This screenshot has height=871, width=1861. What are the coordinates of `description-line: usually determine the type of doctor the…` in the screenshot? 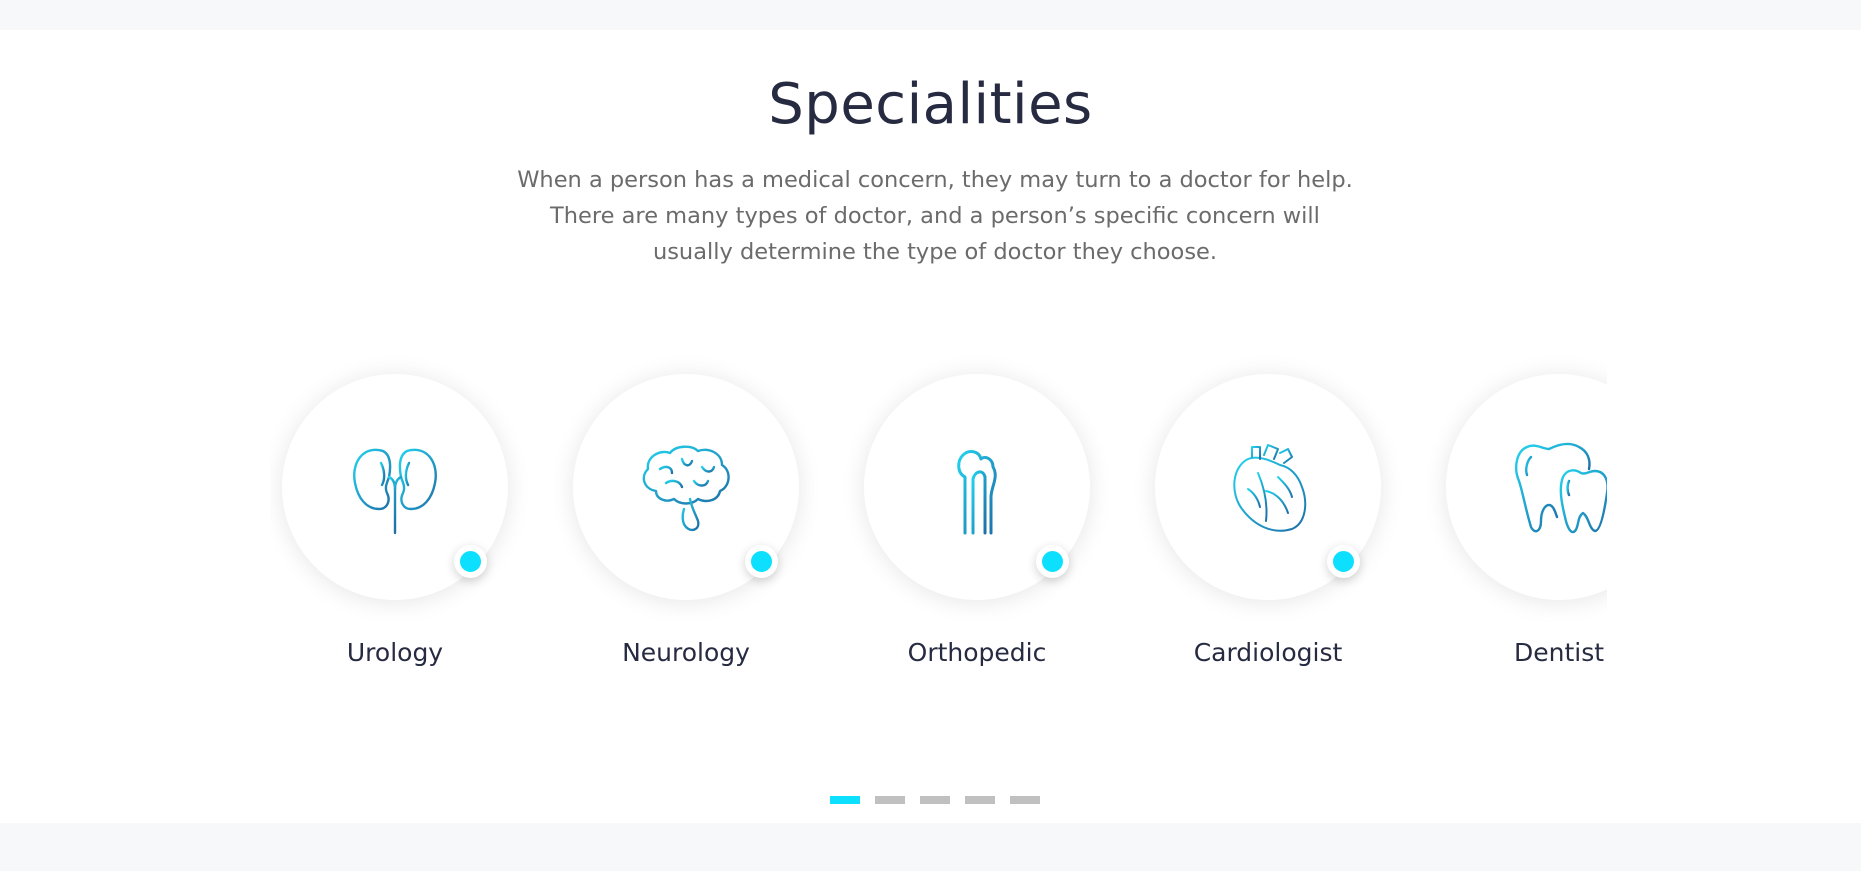 It's located at (935, 252).